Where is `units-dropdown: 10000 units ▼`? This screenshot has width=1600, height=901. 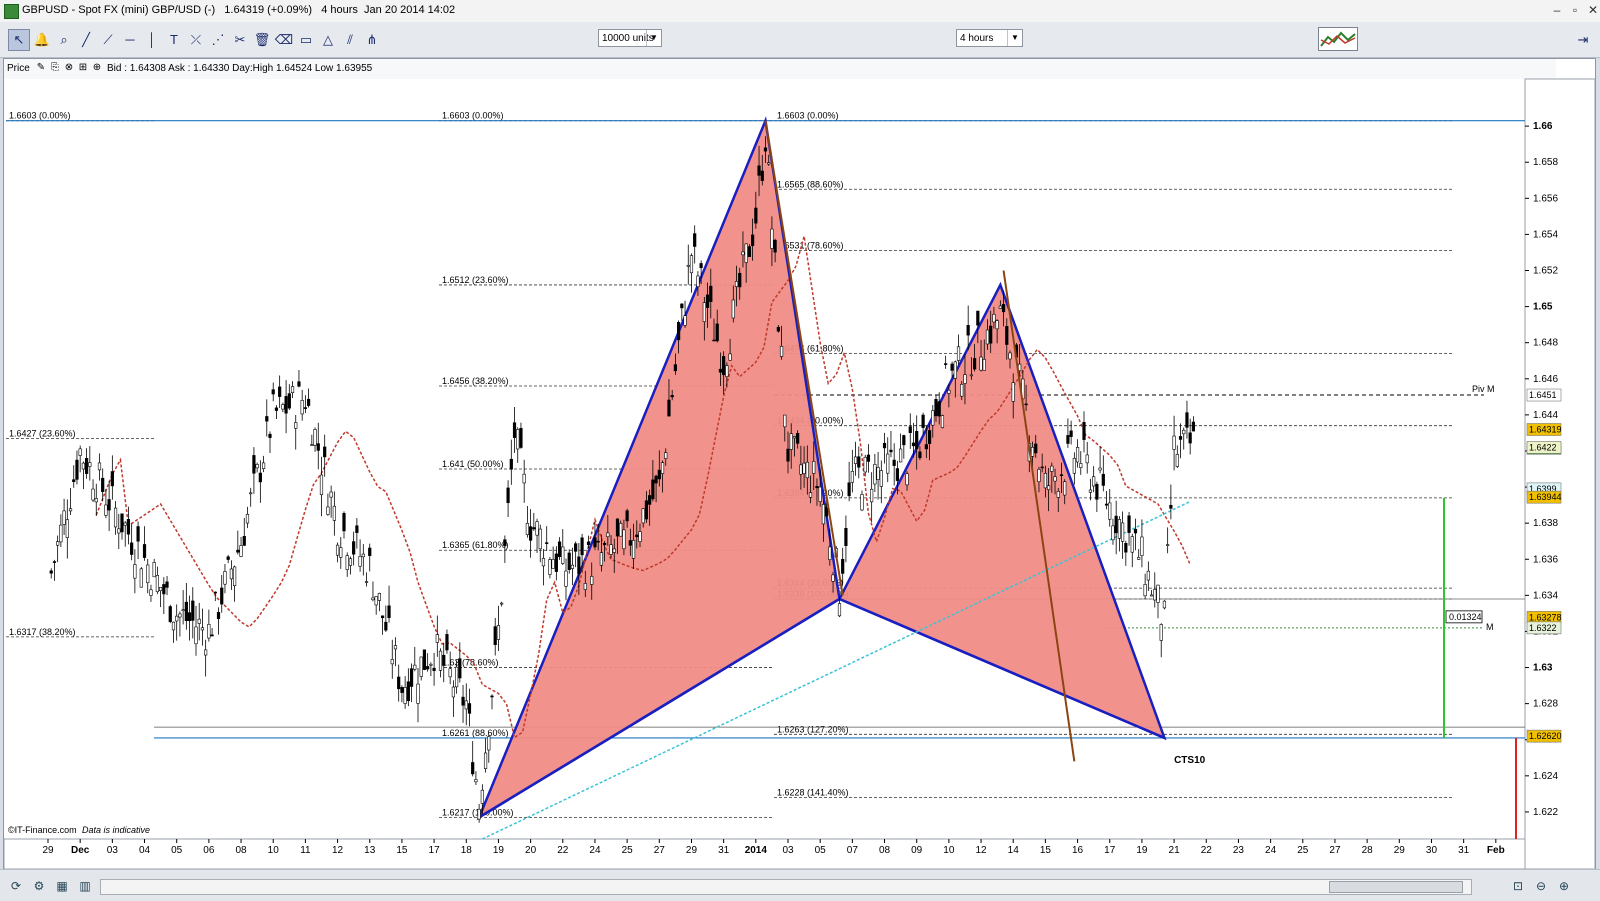 units-dropdown: 10000 units ▼ is located at coordinates (630, 38).